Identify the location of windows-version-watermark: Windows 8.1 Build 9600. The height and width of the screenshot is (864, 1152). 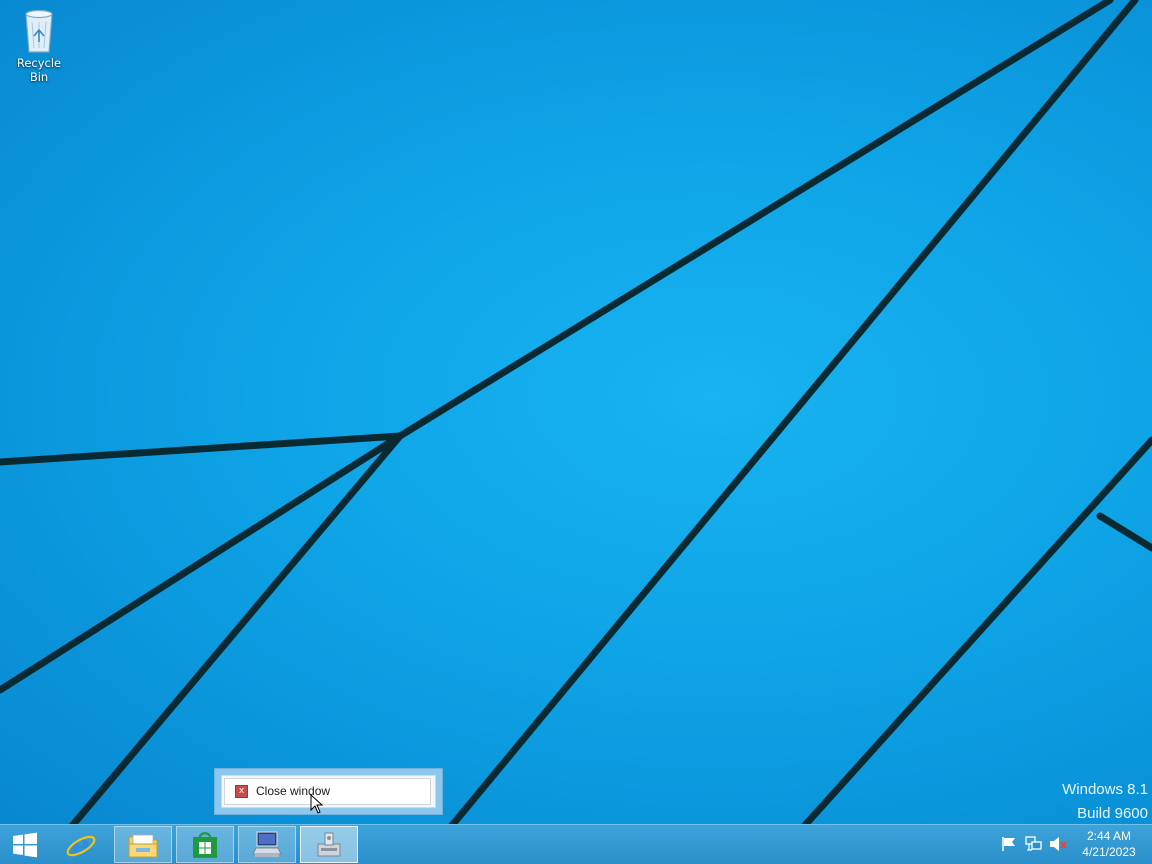
(1105, 801).